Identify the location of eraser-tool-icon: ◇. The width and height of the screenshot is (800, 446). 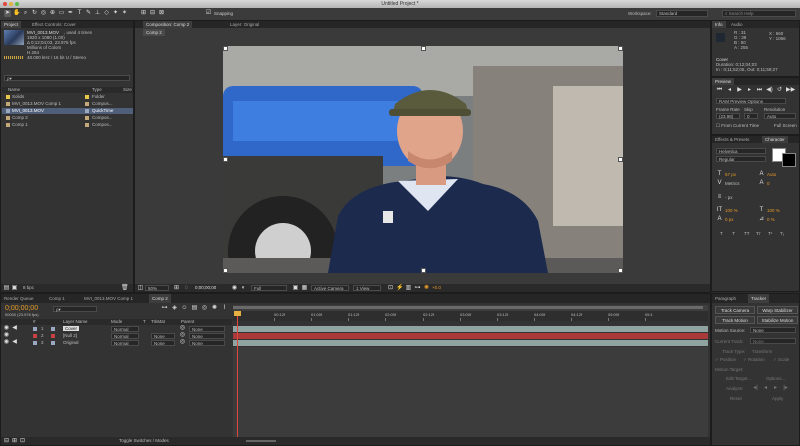
(106, 13).